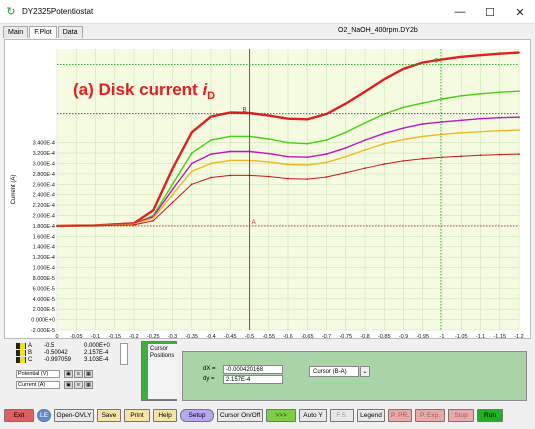  I want to click on y-tick-label: 4.000E-5, so click(44, 300).